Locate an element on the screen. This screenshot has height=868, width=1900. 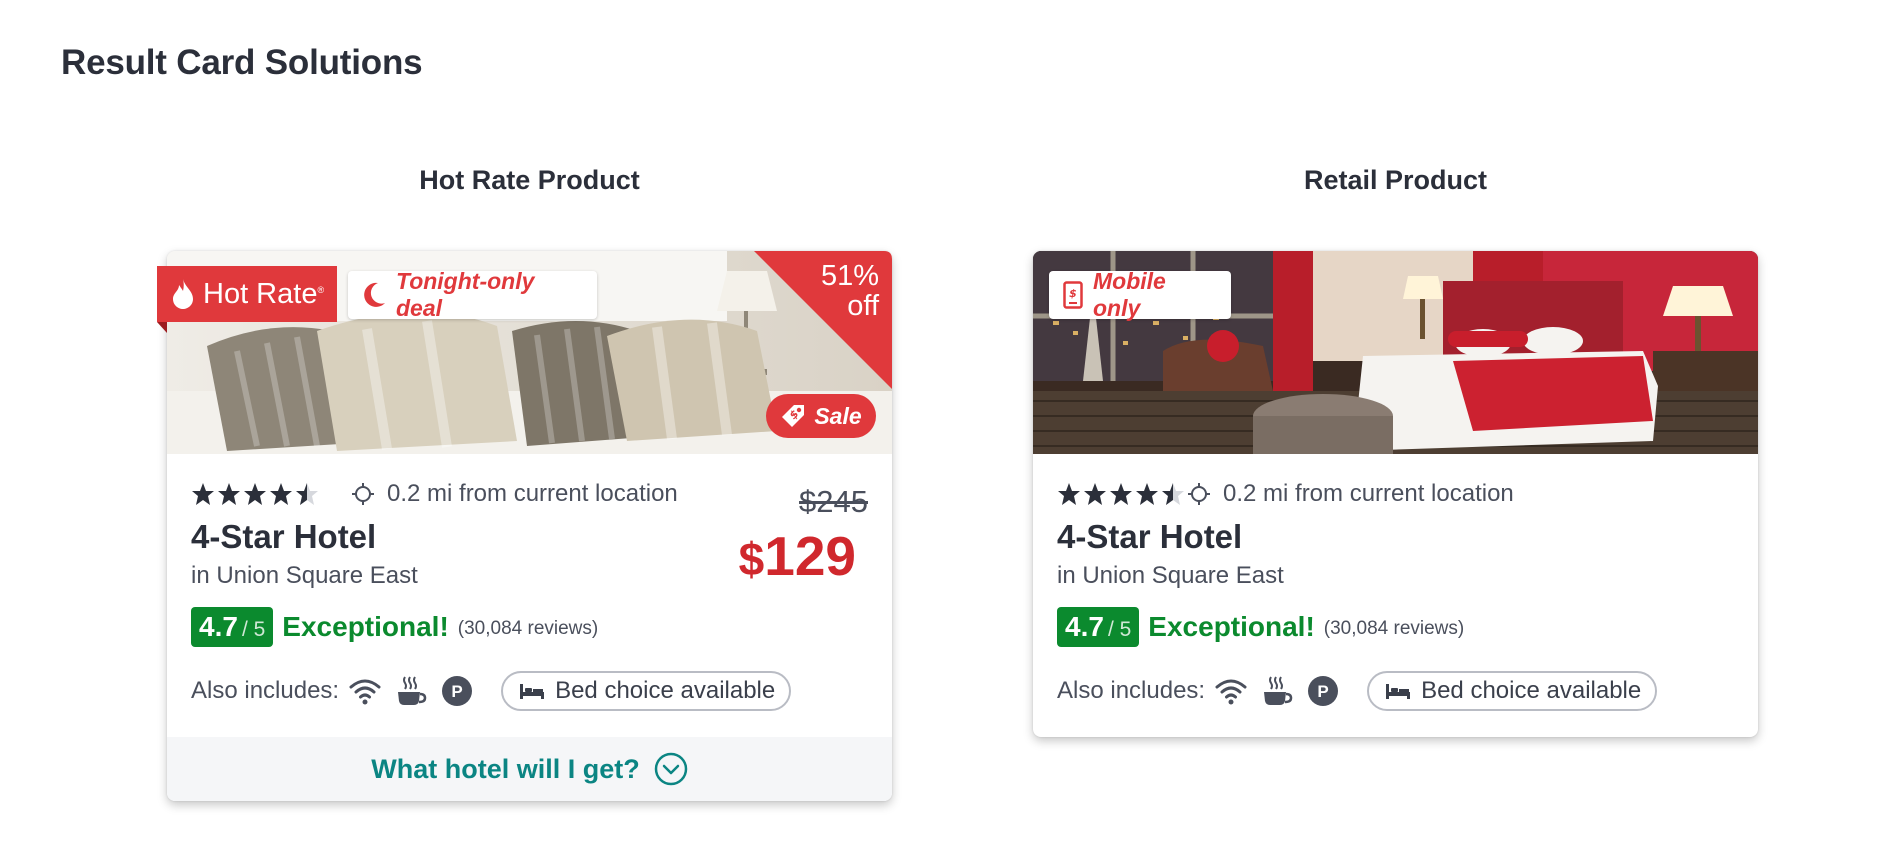
what-hotel-will-i-get-toggle: What hotel will I get? is located at coordinates (529, 769).